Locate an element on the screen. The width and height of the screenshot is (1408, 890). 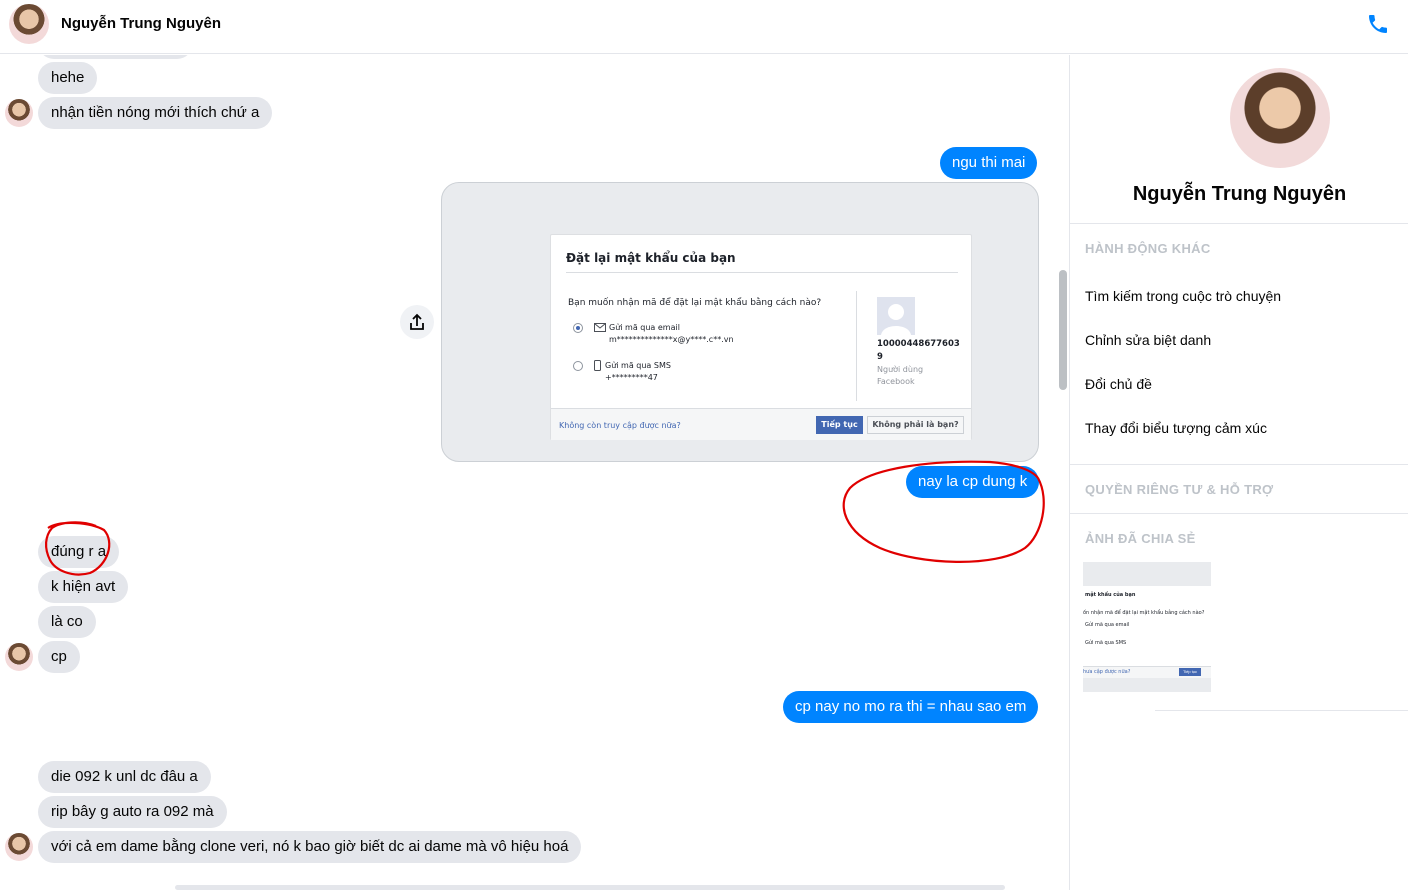
user-role: Người dùng Facebook is located at coordinates (900, 375).